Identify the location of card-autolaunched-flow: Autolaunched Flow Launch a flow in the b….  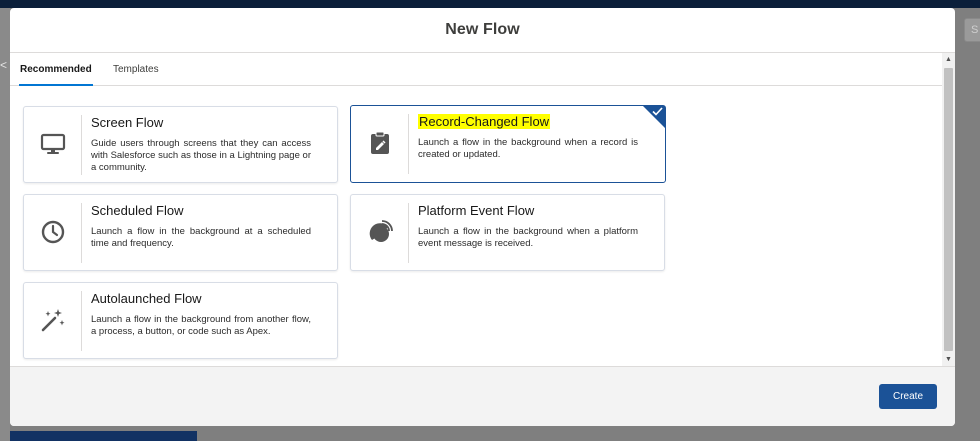
(180, 320).